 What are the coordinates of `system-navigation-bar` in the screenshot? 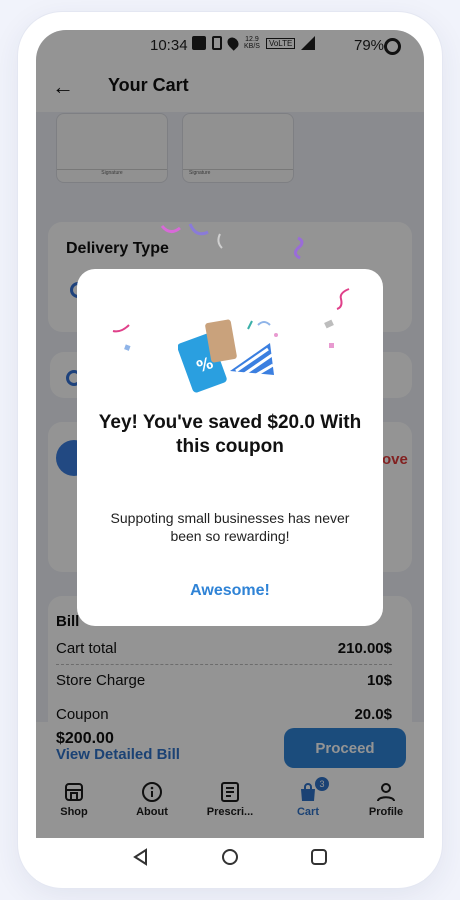 It's located at (230, 859).